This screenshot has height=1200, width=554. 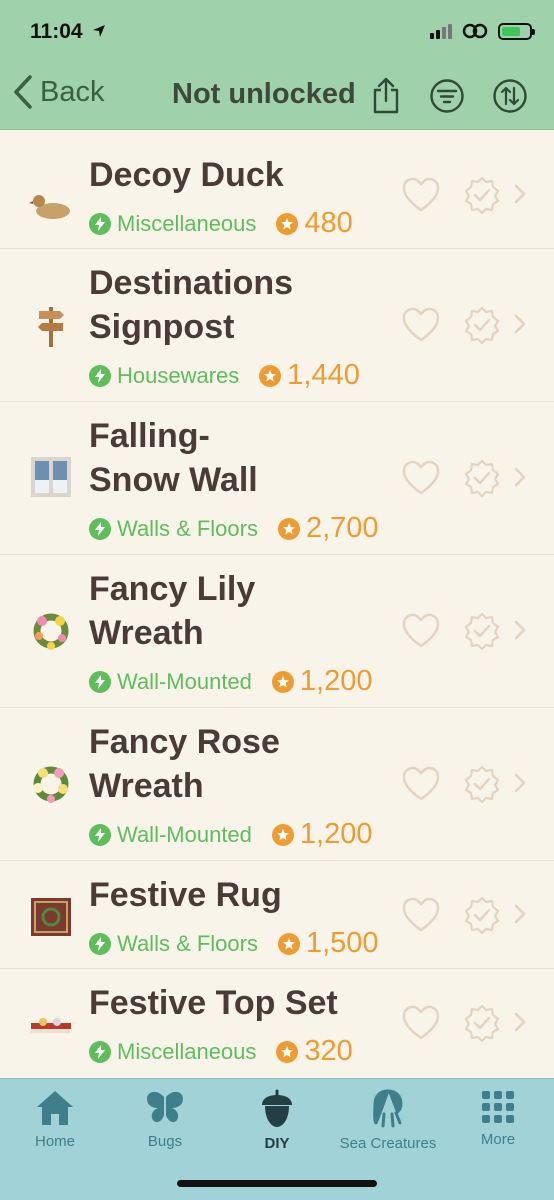 I want to click on signpost-icon, so click(x=51, y=325).